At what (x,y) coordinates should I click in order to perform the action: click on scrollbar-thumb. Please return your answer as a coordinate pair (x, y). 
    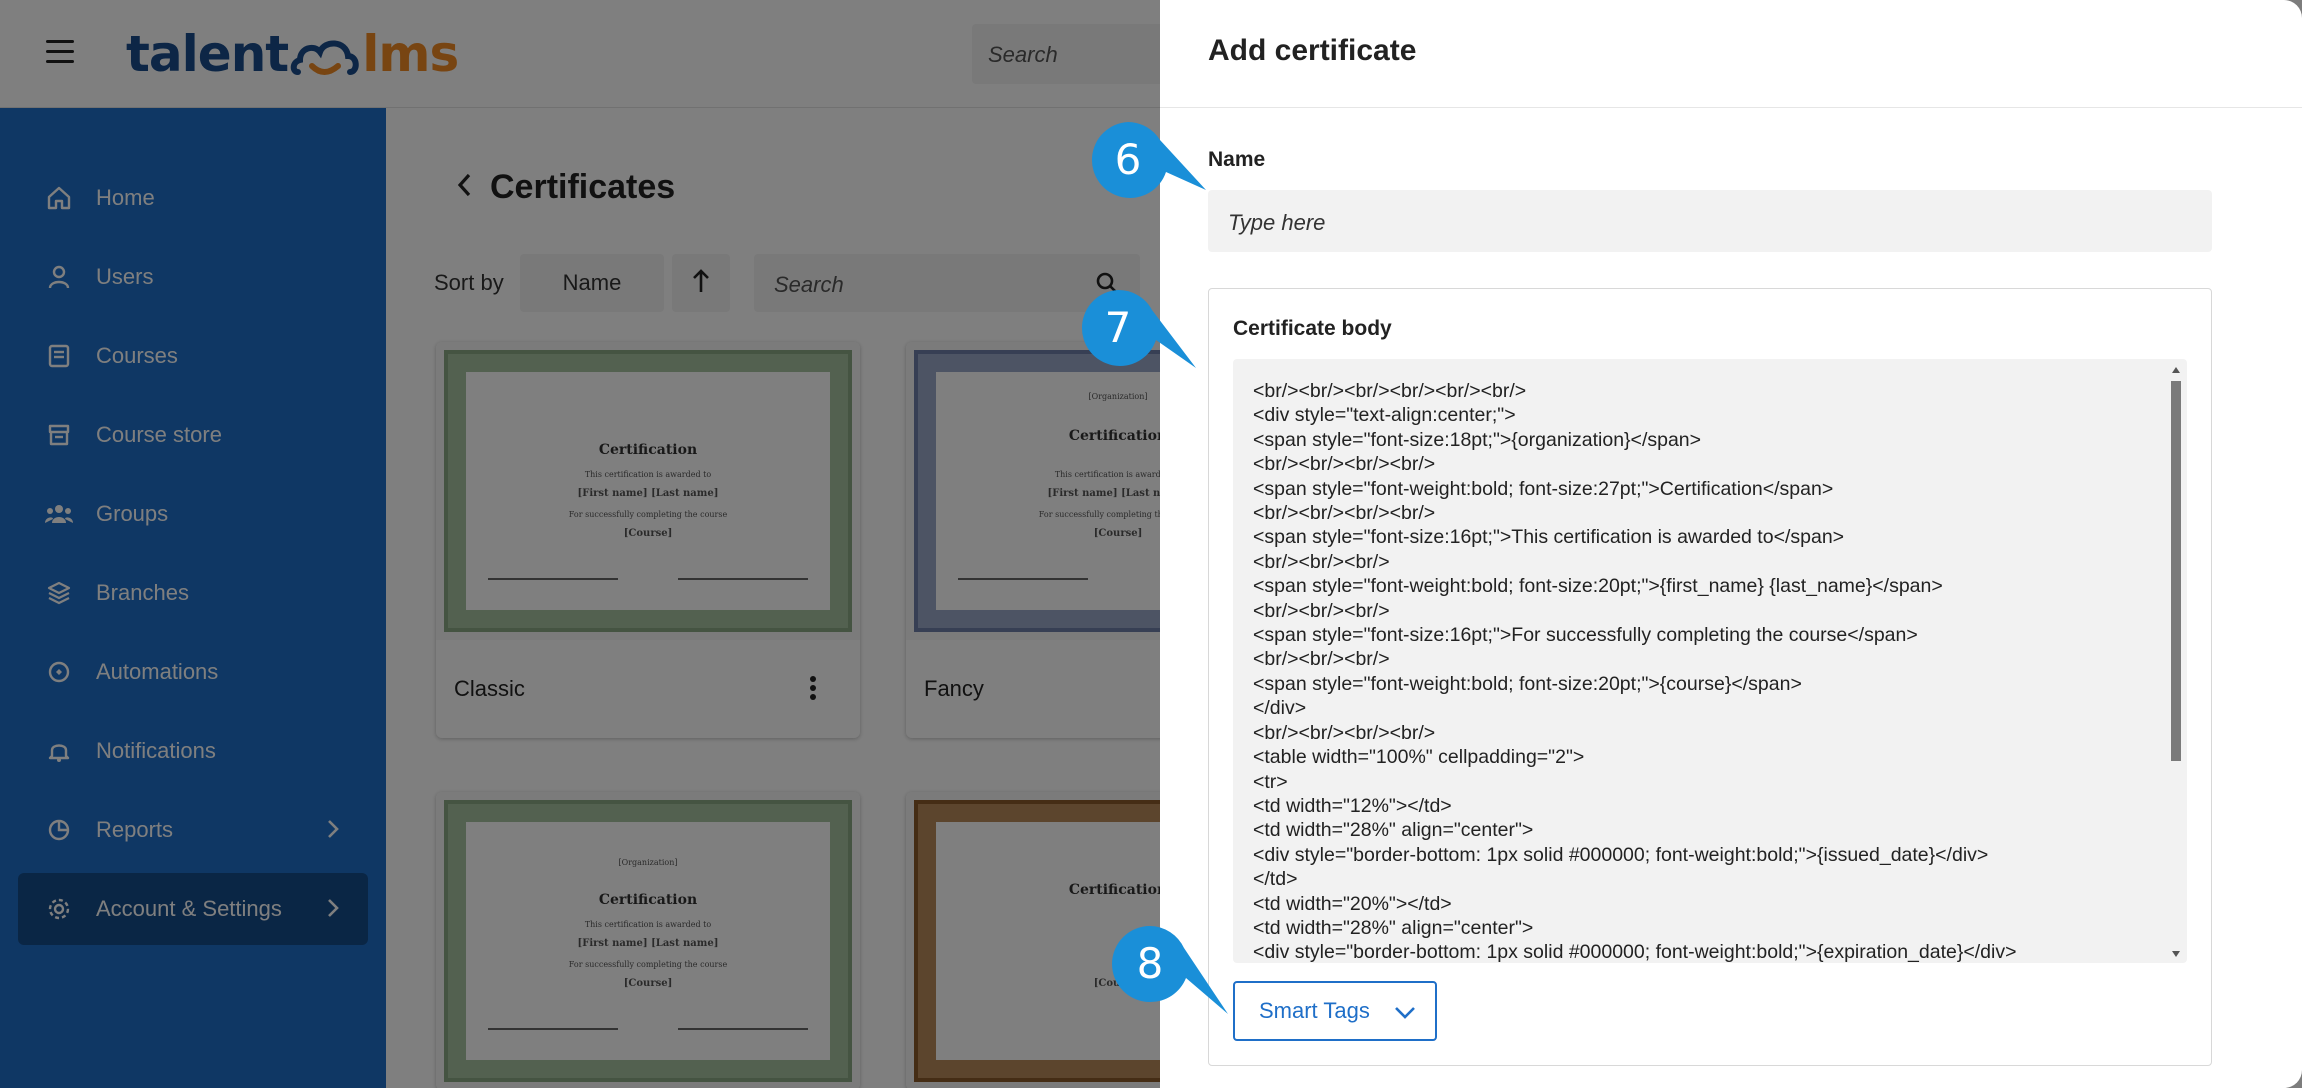
    Looking at the image, I should click on (2176, 571).